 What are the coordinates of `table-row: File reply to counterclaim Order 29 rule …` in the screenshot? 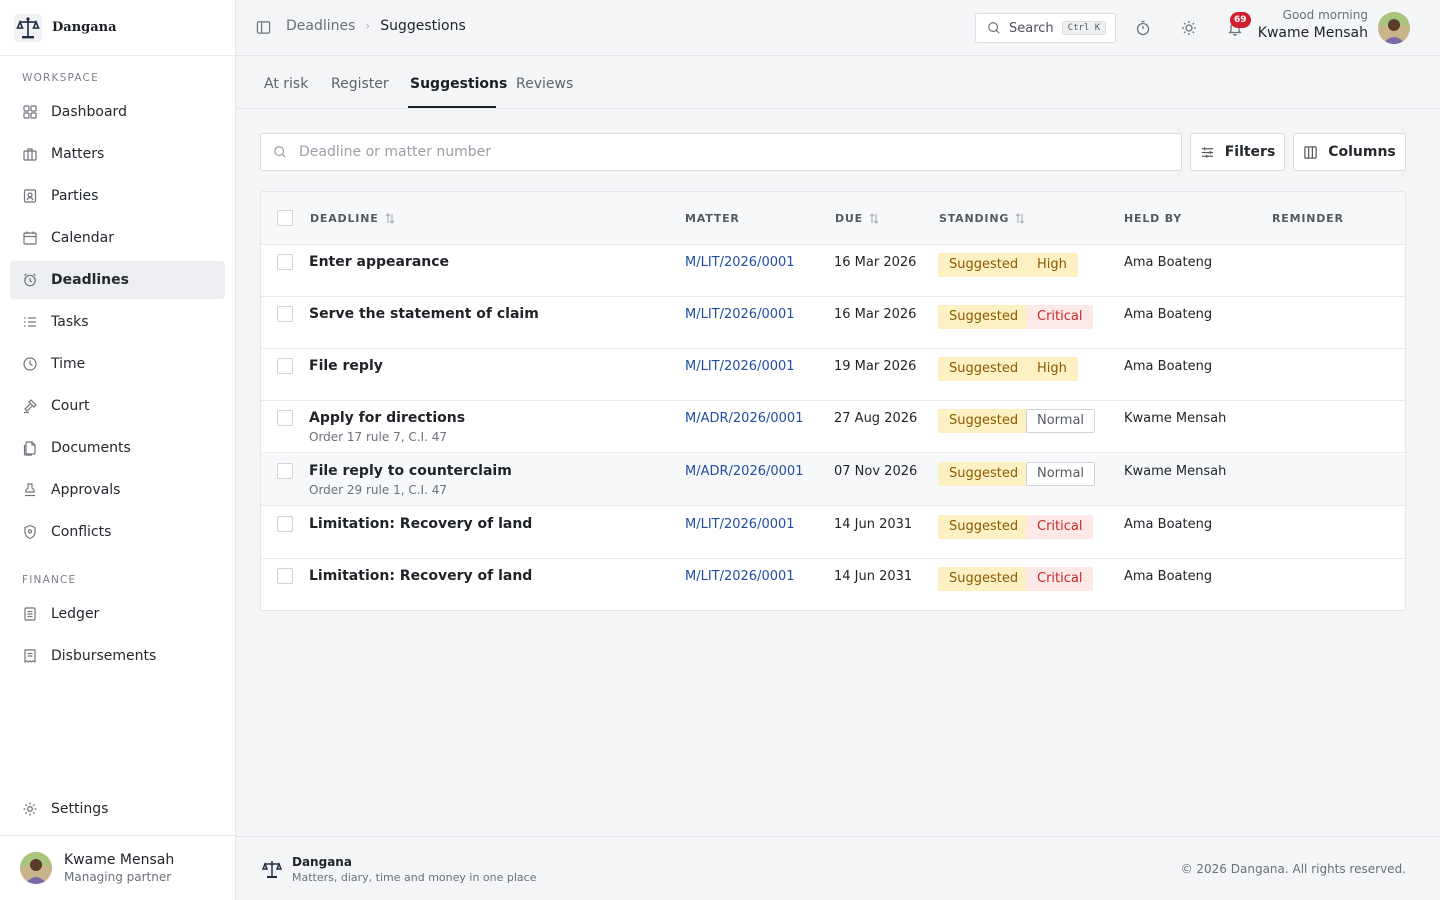 It's located at (833, 480).